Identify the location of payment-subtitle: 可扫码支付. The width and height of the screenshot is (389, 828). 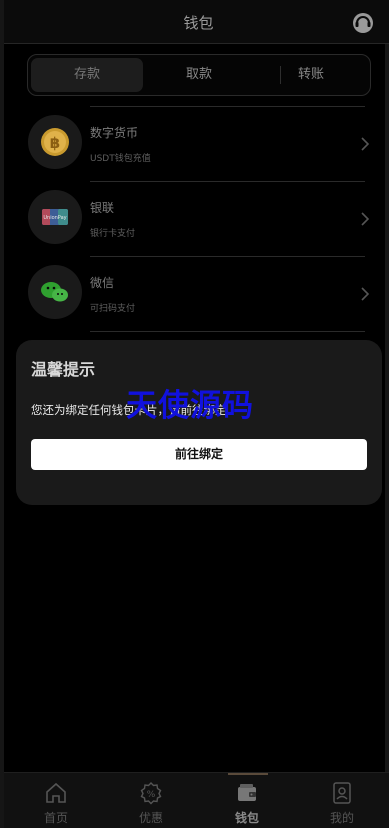
(113, 309).